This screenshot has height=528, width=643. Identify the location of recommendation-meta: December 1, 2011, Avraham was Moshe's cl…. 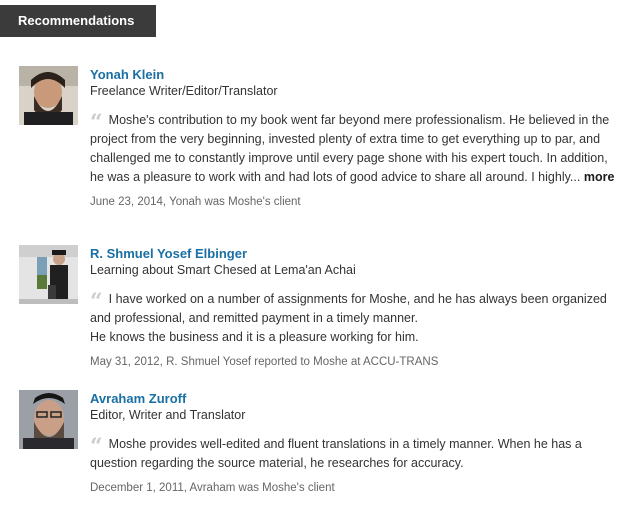
(212, 488).